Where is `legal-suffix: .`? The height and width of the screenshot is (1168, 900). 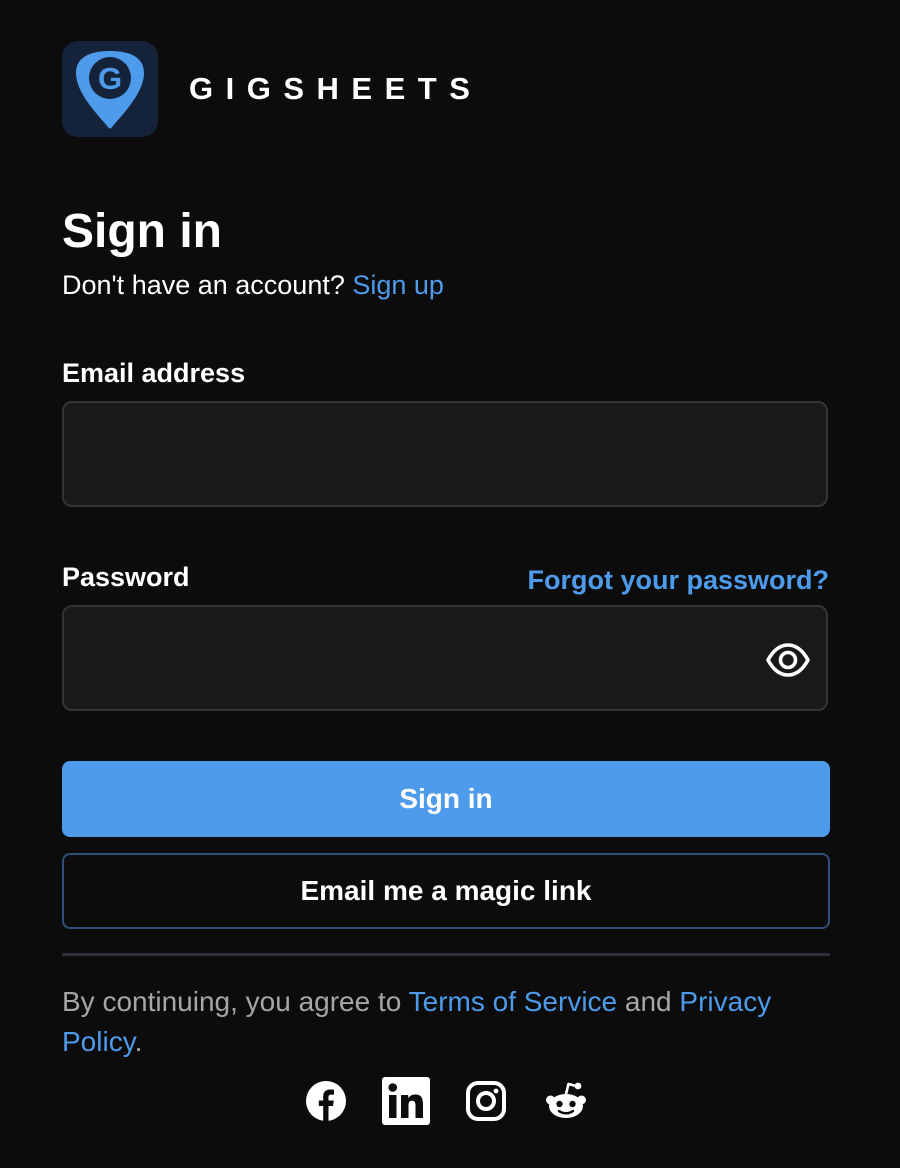
legal-suffix: . is located at coordinates (138, 1041).